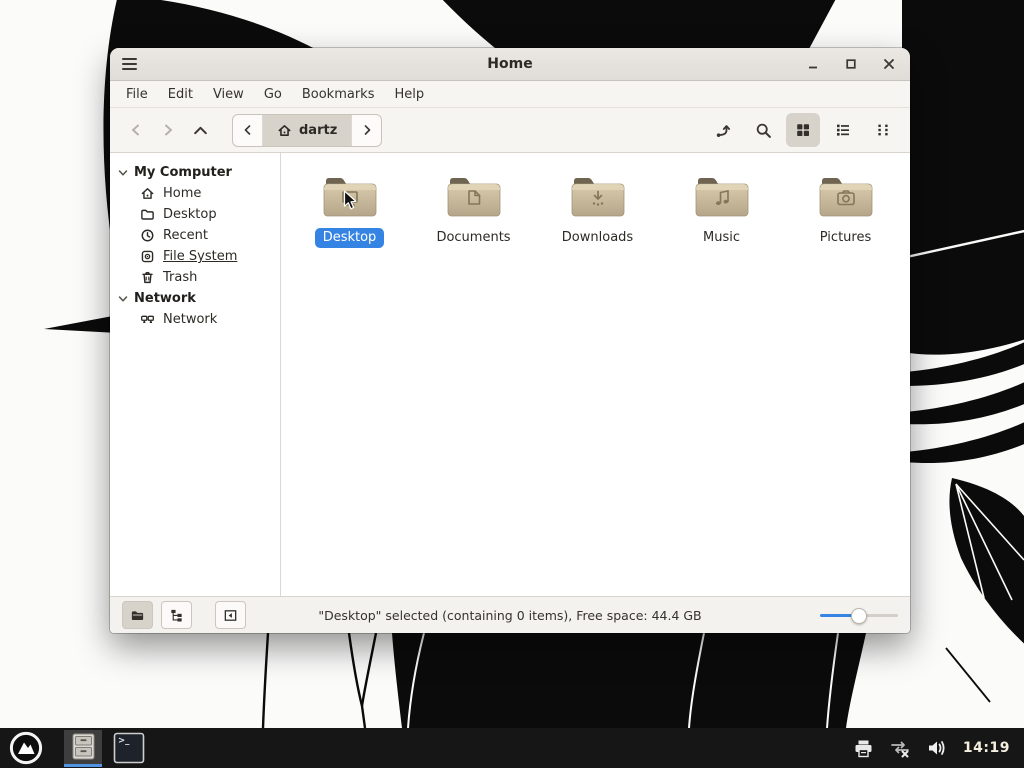  I want to click on forward-icon, so click(168, 130).